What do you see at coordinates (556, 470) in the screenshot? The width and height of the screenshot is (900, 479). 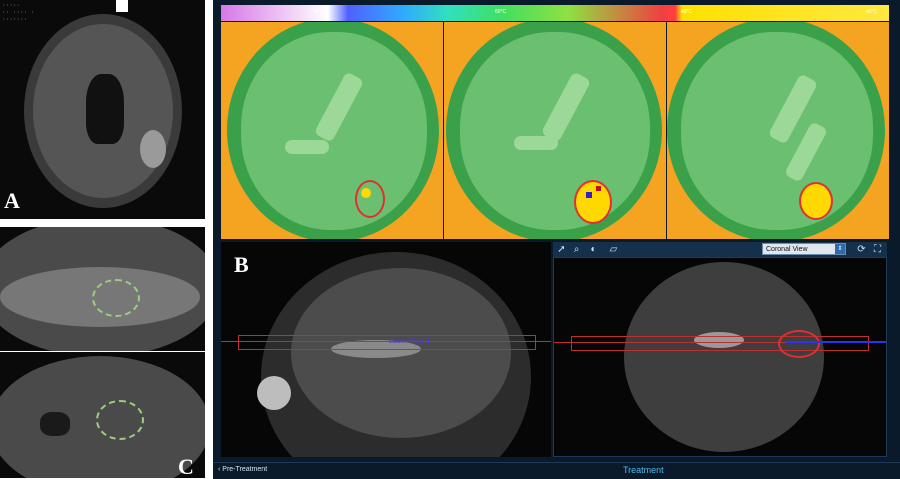 I see `footer-bar: ‹ Pre-Treatment Treatment` at bounding box center [556, 470].